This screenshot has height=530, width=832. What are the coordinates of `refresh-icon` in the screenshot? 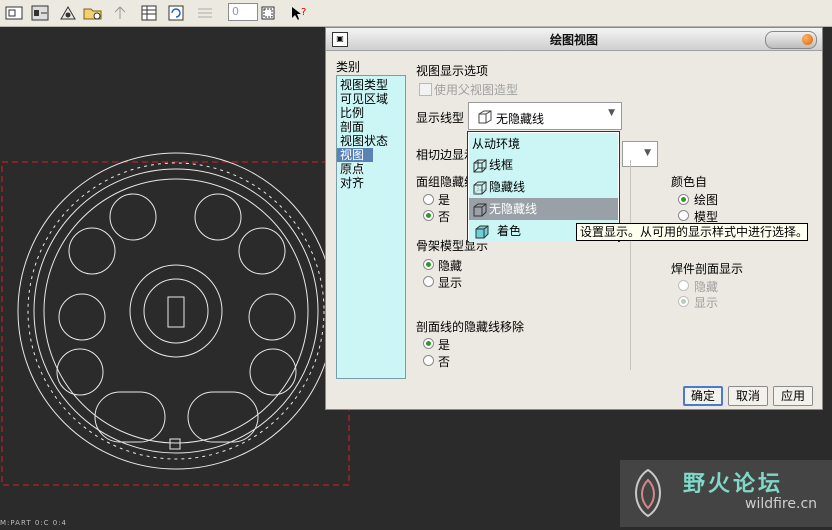 It's located at (176, 13).